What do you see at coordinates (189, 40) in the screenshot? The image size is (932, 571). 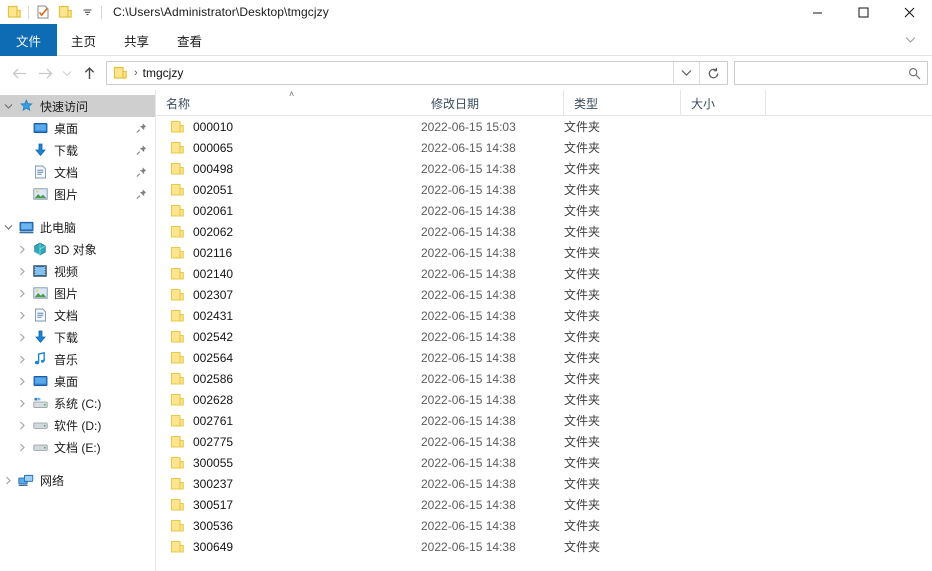 I see `tab-view: 查看` at bounding box center [189, 40].